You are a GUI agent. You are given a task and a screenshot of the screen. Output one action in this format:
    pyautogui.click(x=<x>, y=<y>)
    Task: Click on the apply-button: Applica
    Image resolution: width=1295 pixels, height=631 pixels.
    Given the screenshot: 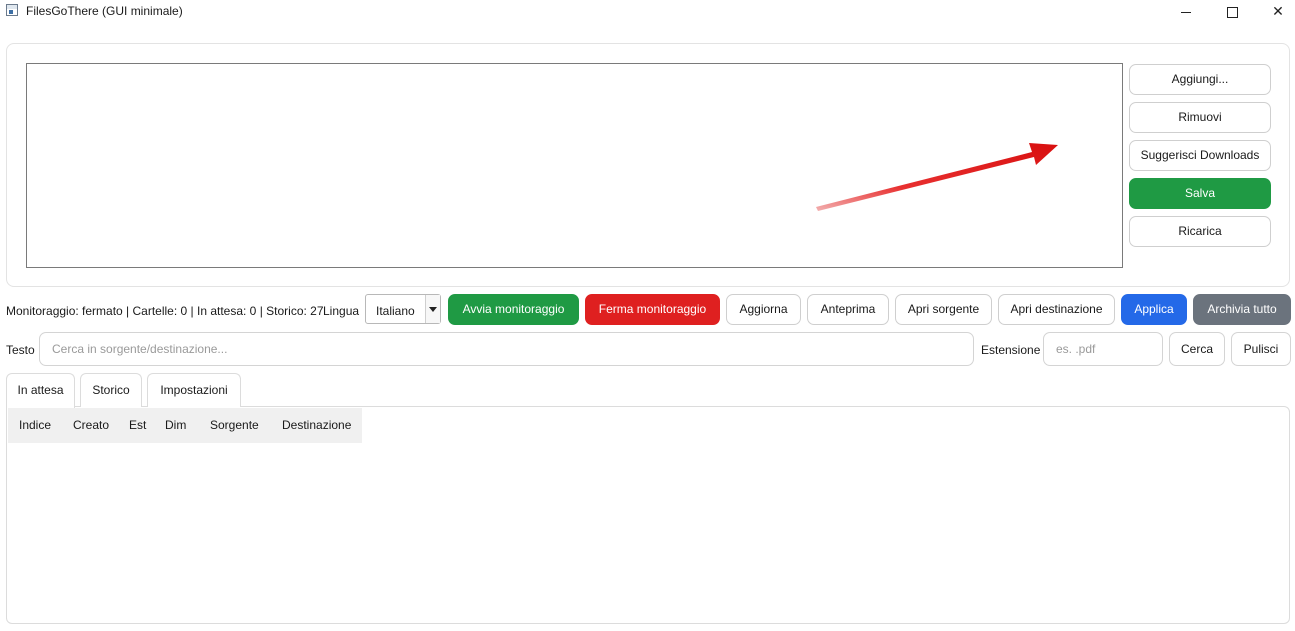 What is the action you would take?
    pyautogui.click(x=1154, y=309)
    